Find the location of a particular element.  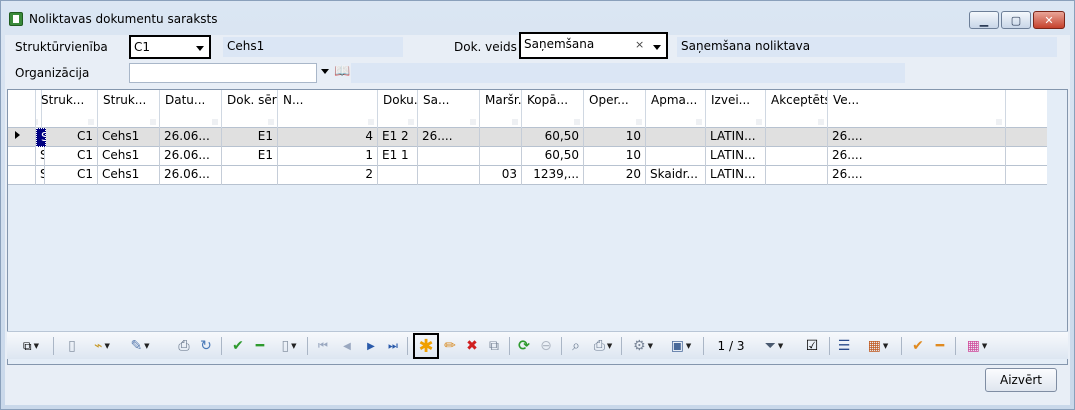

edit-doc-button: ✎ ▼ is located at coordinates (140, 346).